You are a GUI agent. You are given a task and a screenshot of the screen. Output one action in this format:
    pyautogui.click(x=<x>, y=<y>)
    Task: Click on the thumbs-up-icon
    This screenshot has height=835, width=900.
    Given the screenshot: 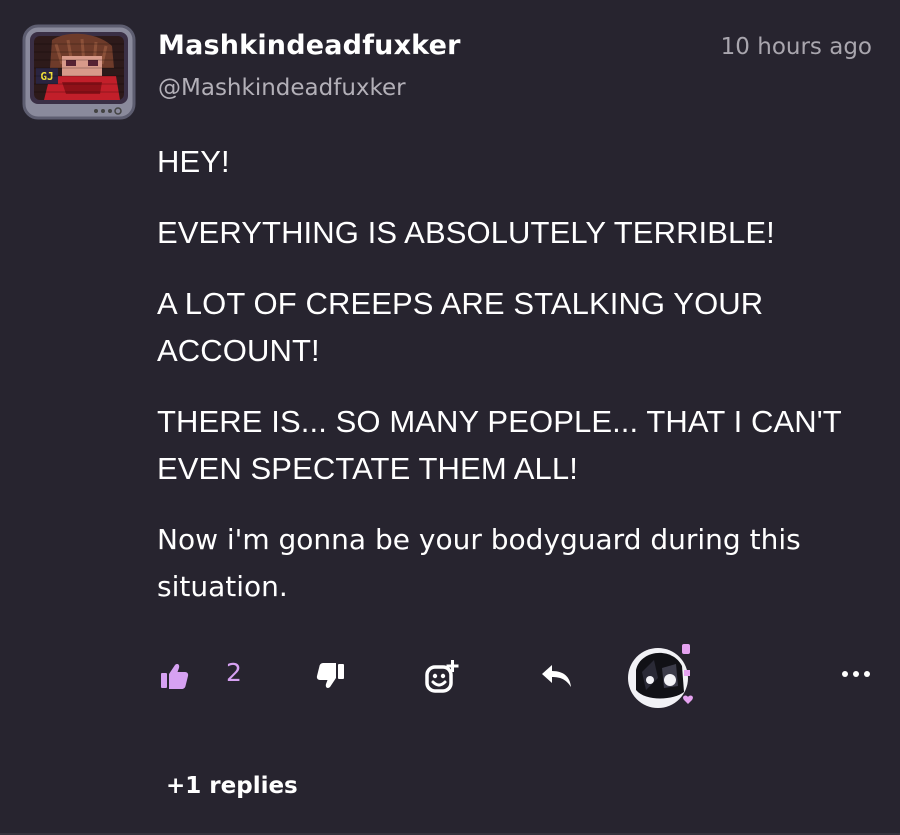 What is the action you would take?
    pyautogui.click(x=175, y=676)
    